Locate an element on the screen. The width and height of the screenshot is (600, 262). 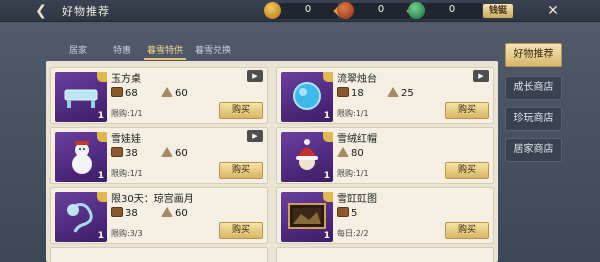
copper-coin-icon is located at coordinates (345, 10).